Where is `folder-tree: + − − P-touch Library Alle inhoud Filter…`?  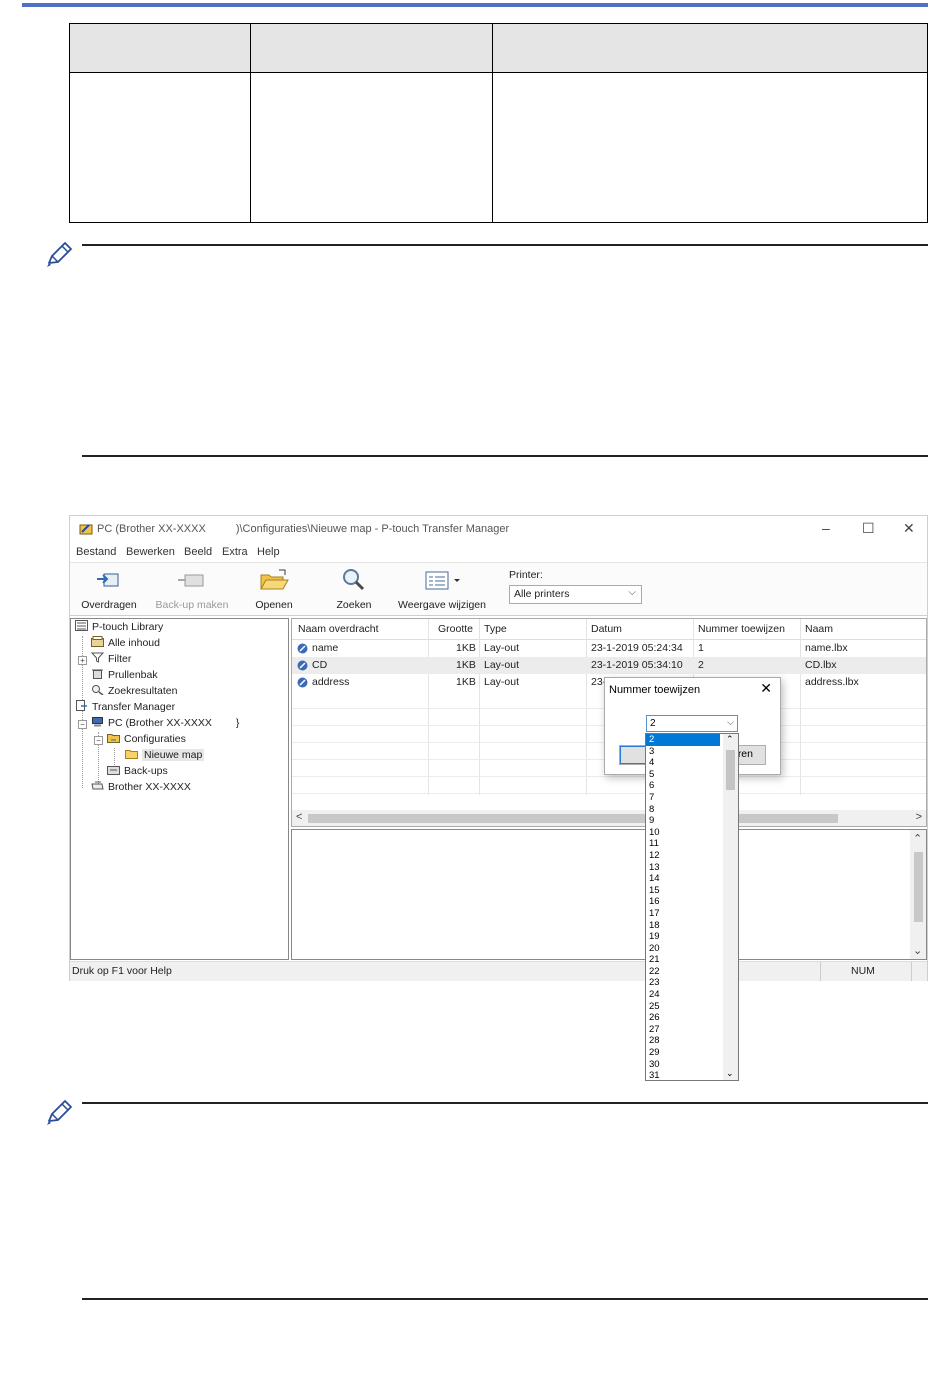 folder-tree: + − − P-touch Library Alle inhoud Filter… is located at coordinates (179, 789).